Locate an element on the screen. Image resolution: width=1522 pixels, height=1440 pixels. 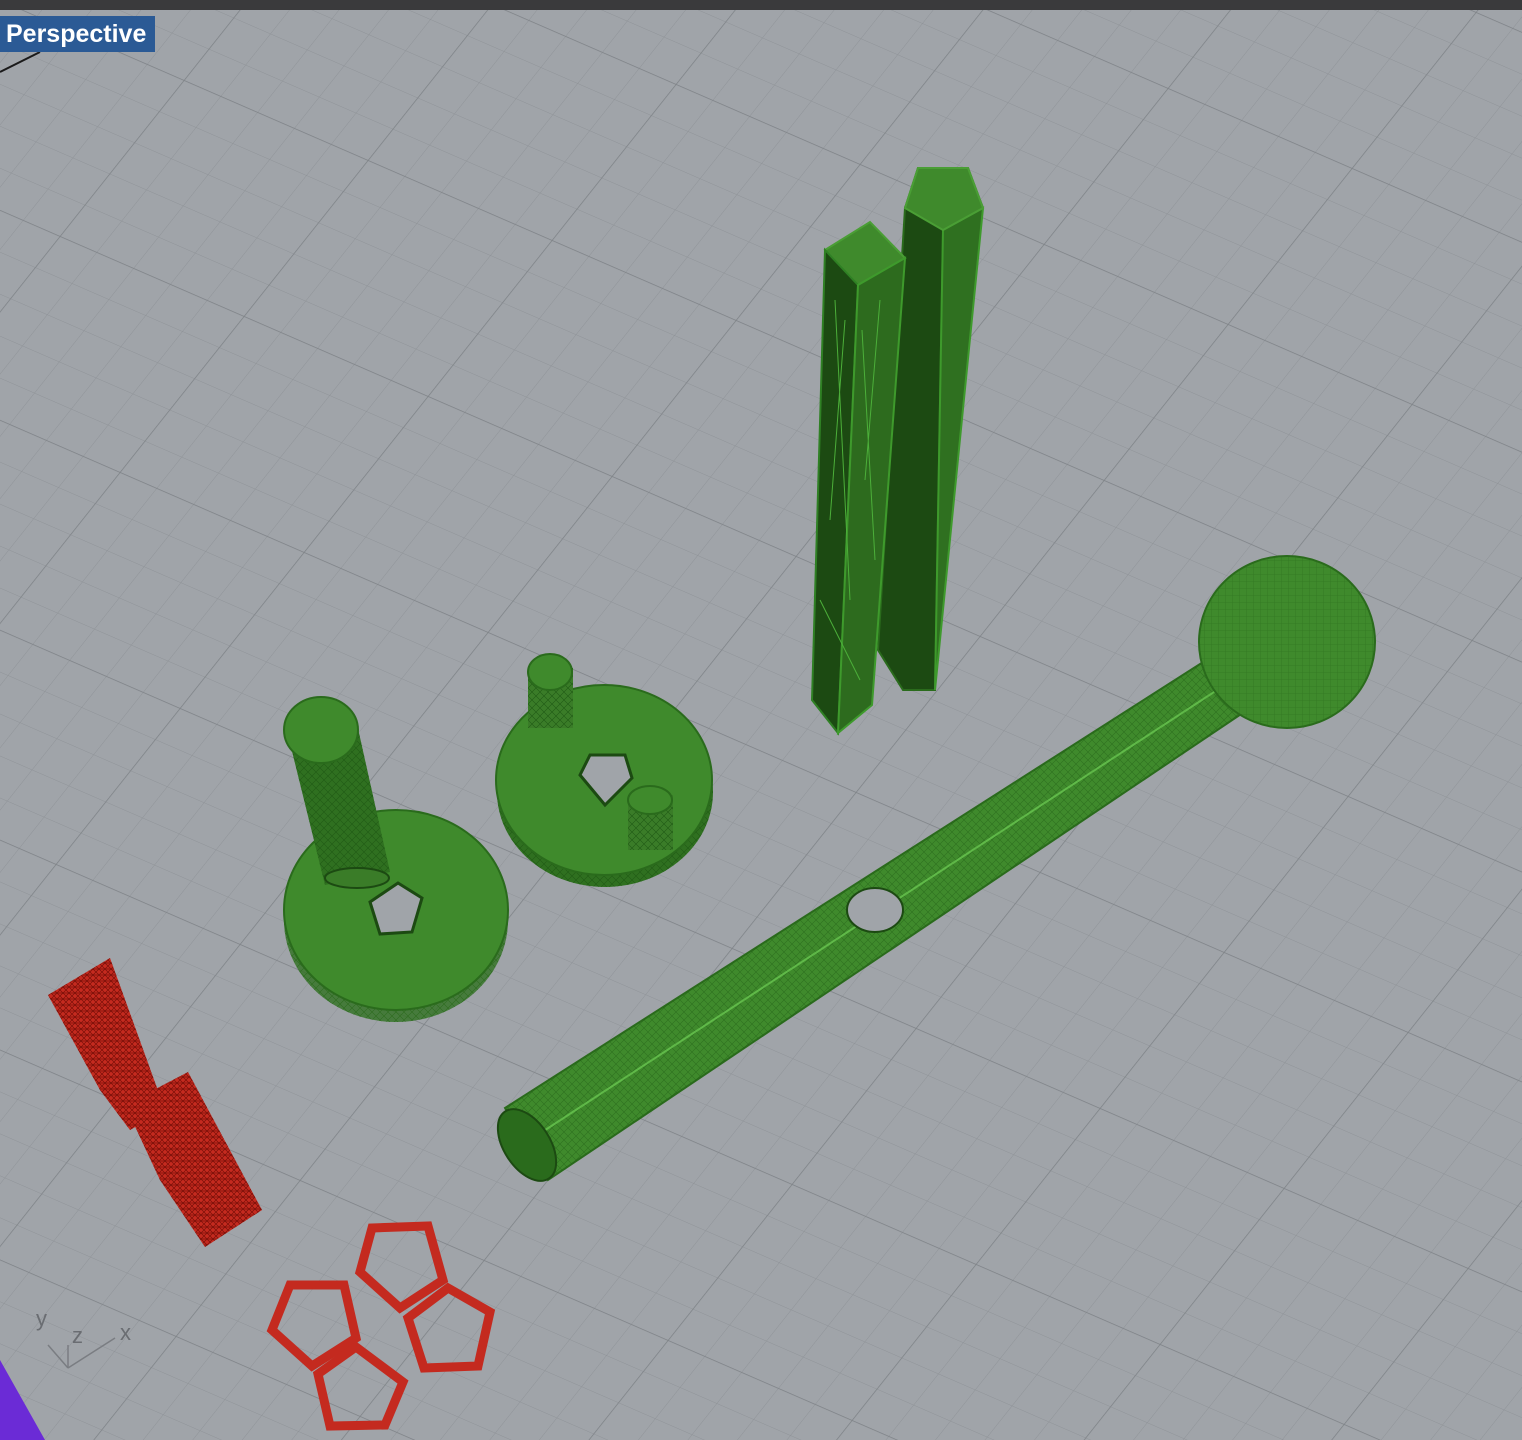
viewport-title-tab: Perspective is located at coordinates (78, 34).